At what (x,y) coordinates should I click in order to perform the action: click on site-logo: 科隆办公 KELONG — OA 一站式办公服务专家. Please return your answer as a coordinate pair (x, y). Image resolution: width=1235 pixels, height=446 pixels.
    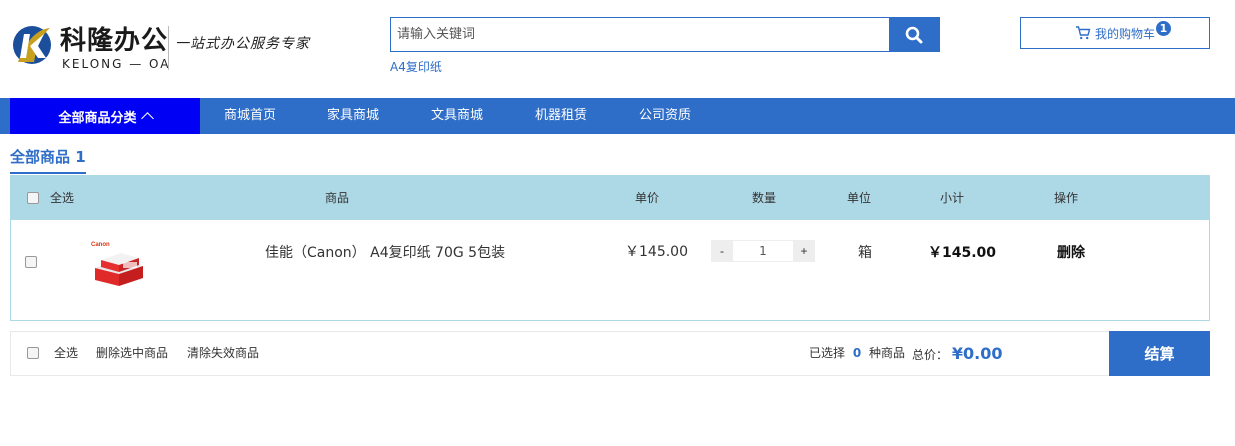
    Looking at the image, I should click on (160, 47).